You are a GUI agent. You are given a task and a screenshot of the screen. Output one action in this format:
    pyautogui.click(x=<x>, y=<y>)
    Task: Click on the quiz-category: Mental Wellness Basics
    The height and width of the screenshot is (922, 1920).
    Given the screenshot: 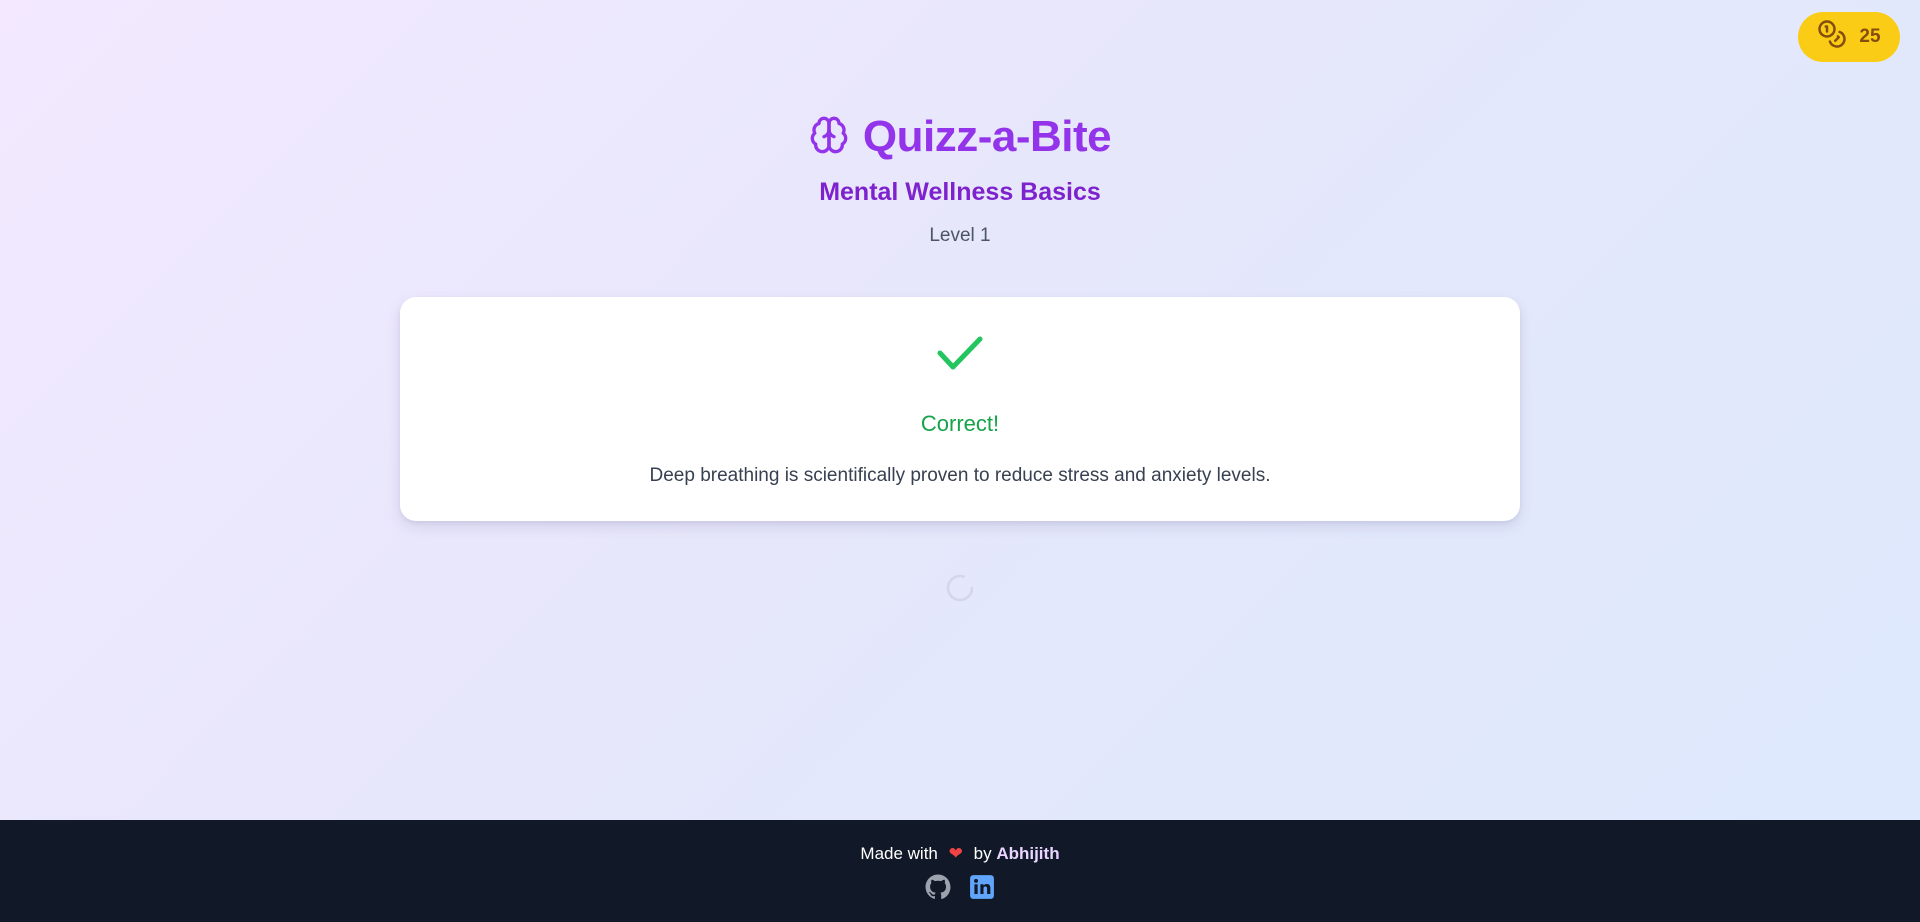 What is the action you would take?
    pyautogui.click(x=960, y=192)
    